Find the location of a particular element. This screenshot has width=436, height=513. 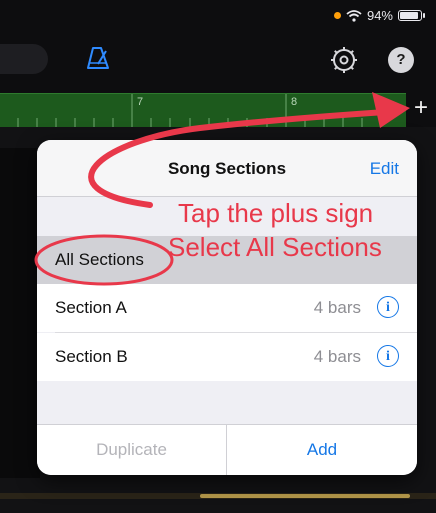

ruler-marker: 7 is located at coordinates (140, 102).